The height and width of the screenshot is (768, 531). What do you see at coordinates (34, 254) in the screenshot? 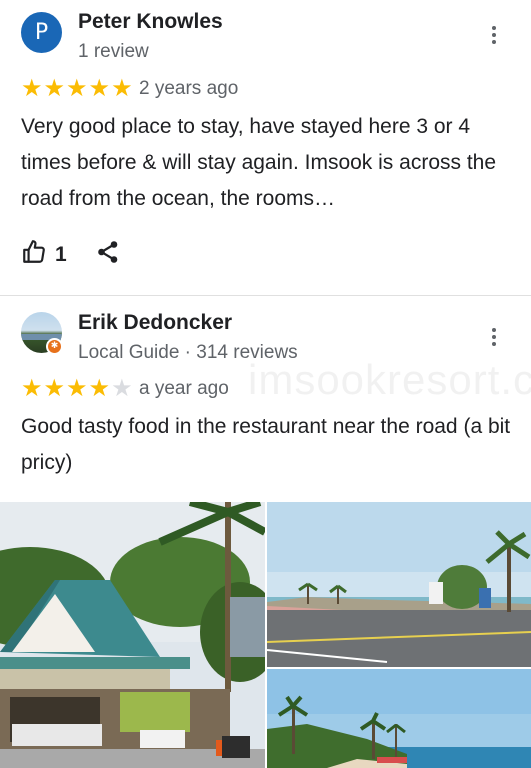
I see `thumbs-up-icon` at bounding box center [34, 254].